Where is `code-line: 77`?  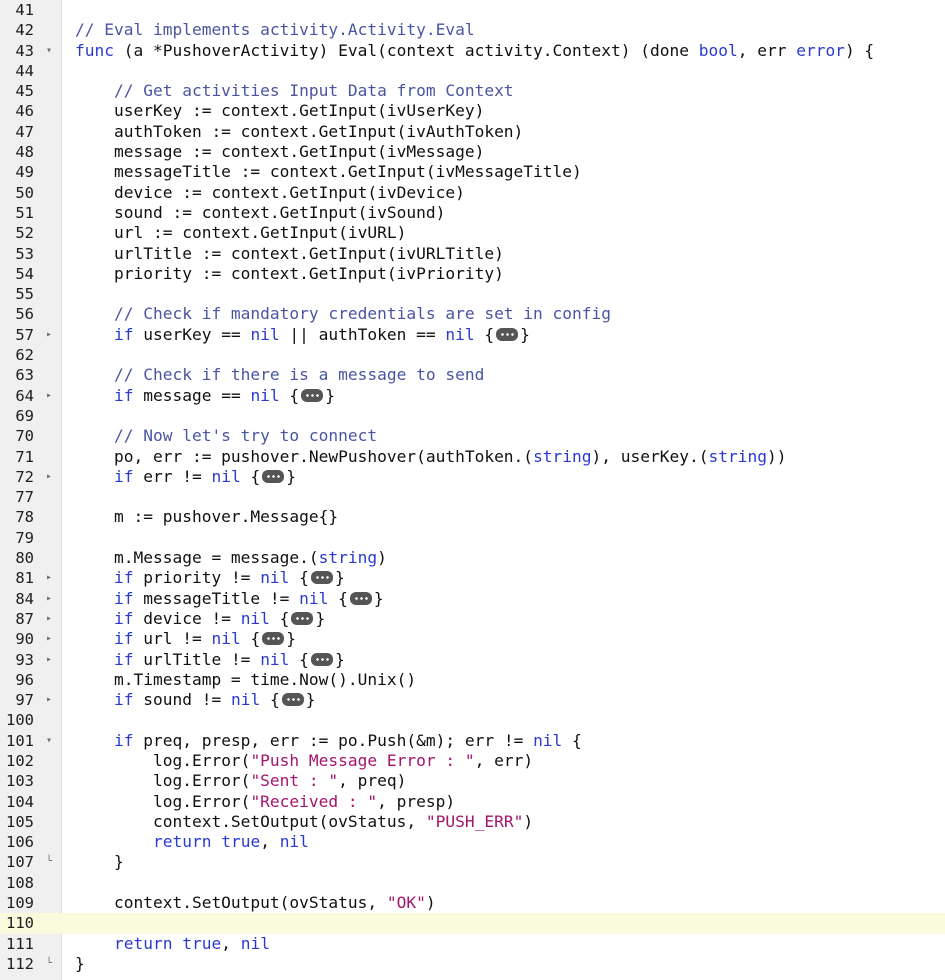
code-line: 77 is located at coordinates (472, 497).